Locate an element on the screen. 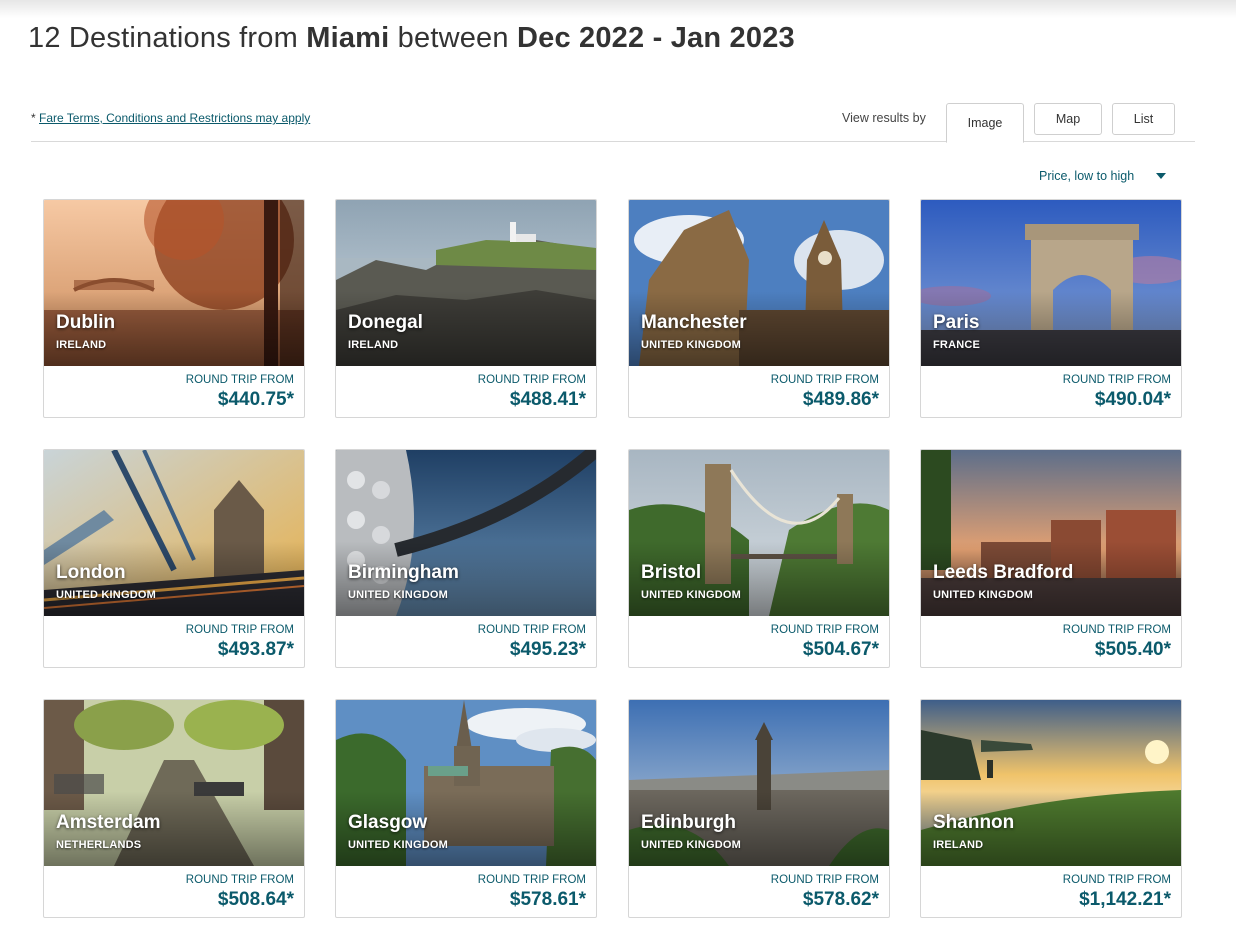 This screenshot has height=930, width=1236. country-name: FRANCE is located at coordinates (957, 345).